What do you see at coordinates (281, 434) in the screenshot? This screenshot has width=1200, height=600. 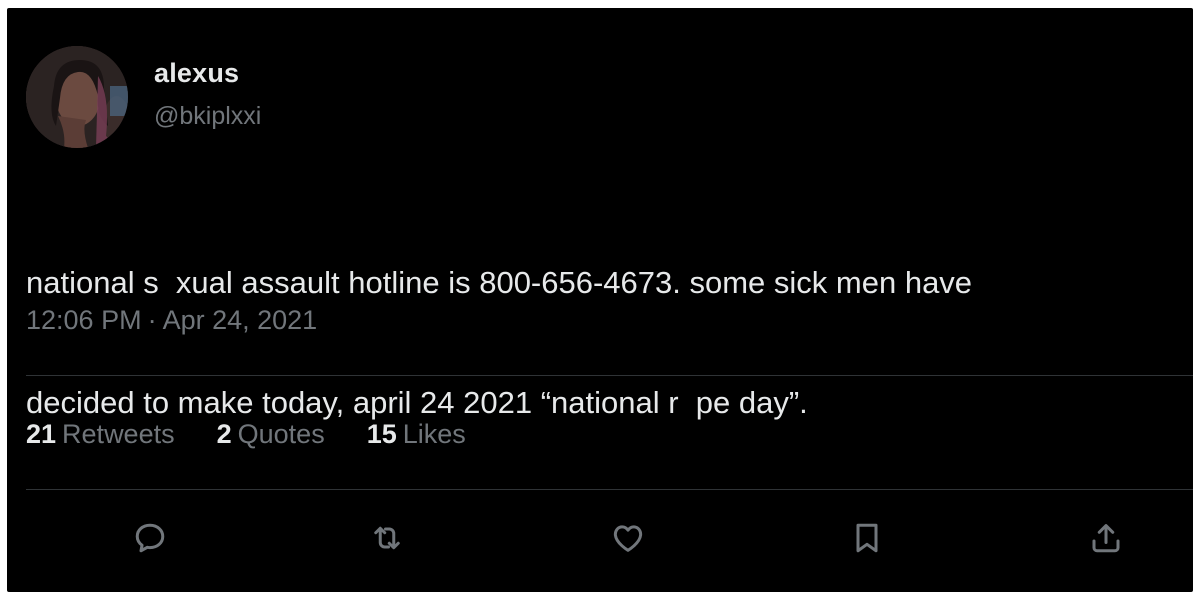 I see `quotes-label: Quotes` at bounding box center [281, 434].